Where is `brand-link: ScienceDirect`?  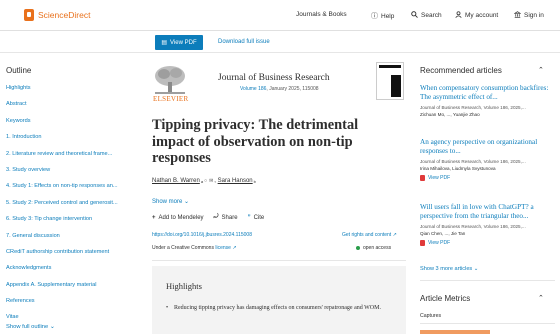
brand-link: ScienceDirect is located at coordinates (57, 15).